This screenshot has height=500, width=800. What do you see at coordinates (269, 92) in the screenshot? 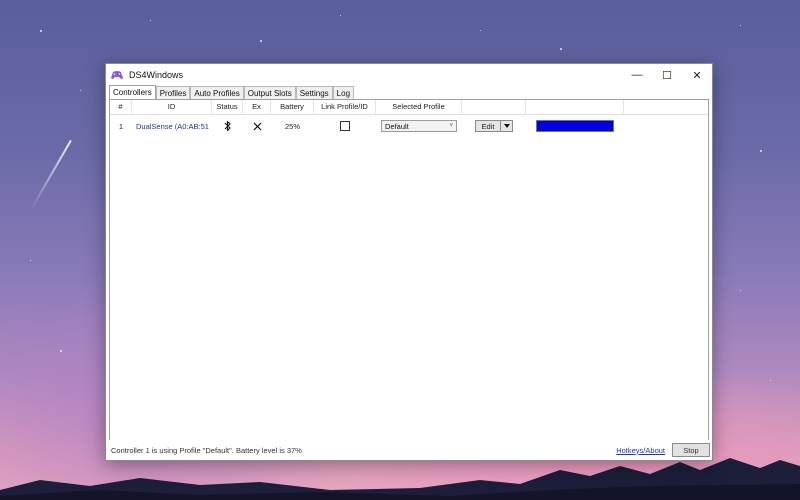
I see `tab-output-slots: Output Slots` at bounding box center [269, 92].